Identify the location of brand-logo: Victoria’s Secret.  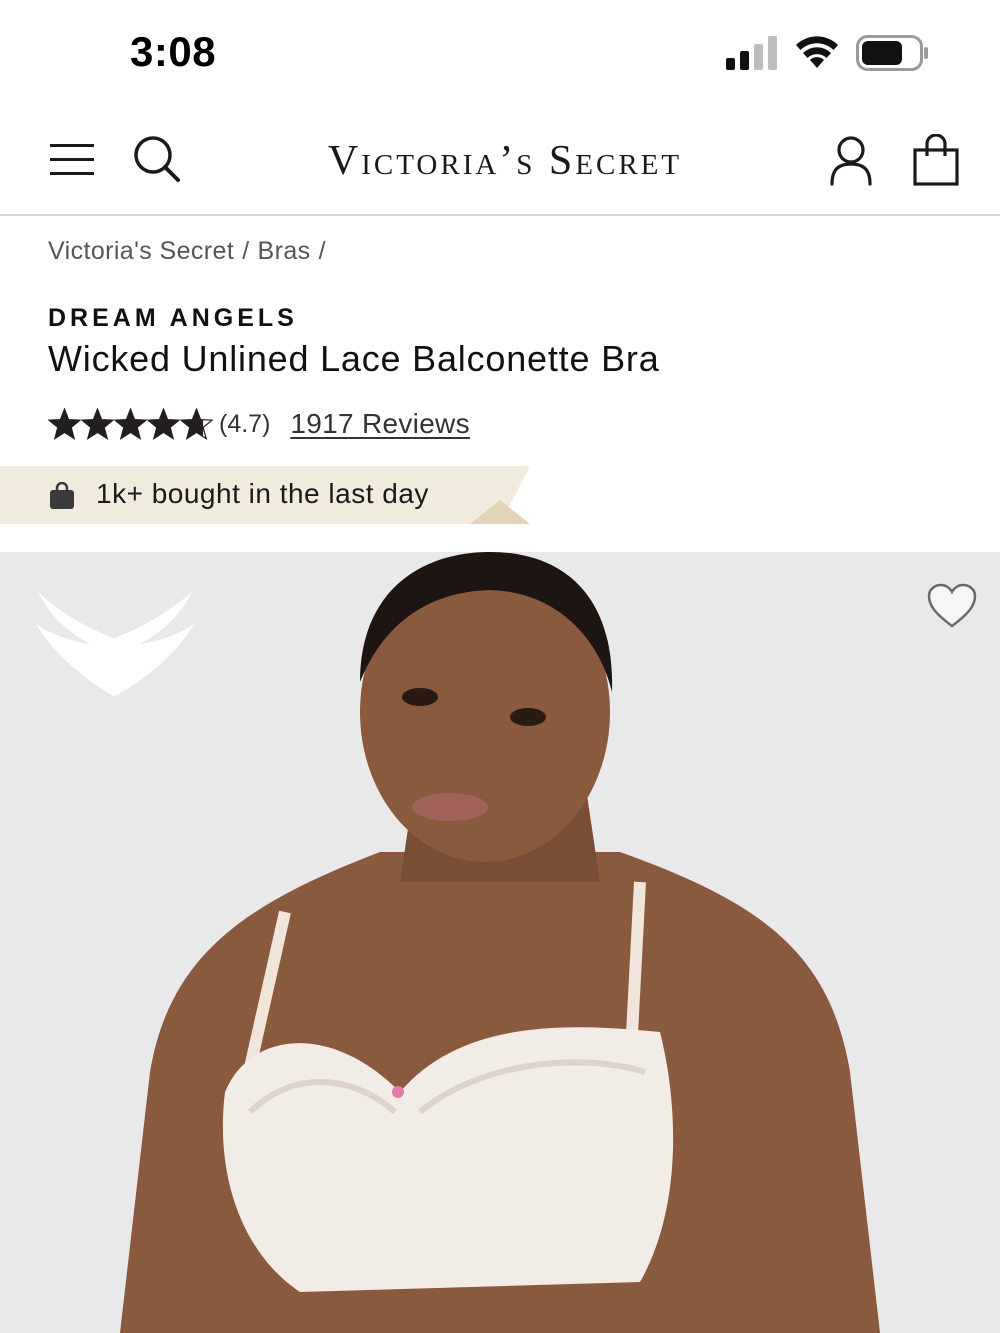
(505, 161).